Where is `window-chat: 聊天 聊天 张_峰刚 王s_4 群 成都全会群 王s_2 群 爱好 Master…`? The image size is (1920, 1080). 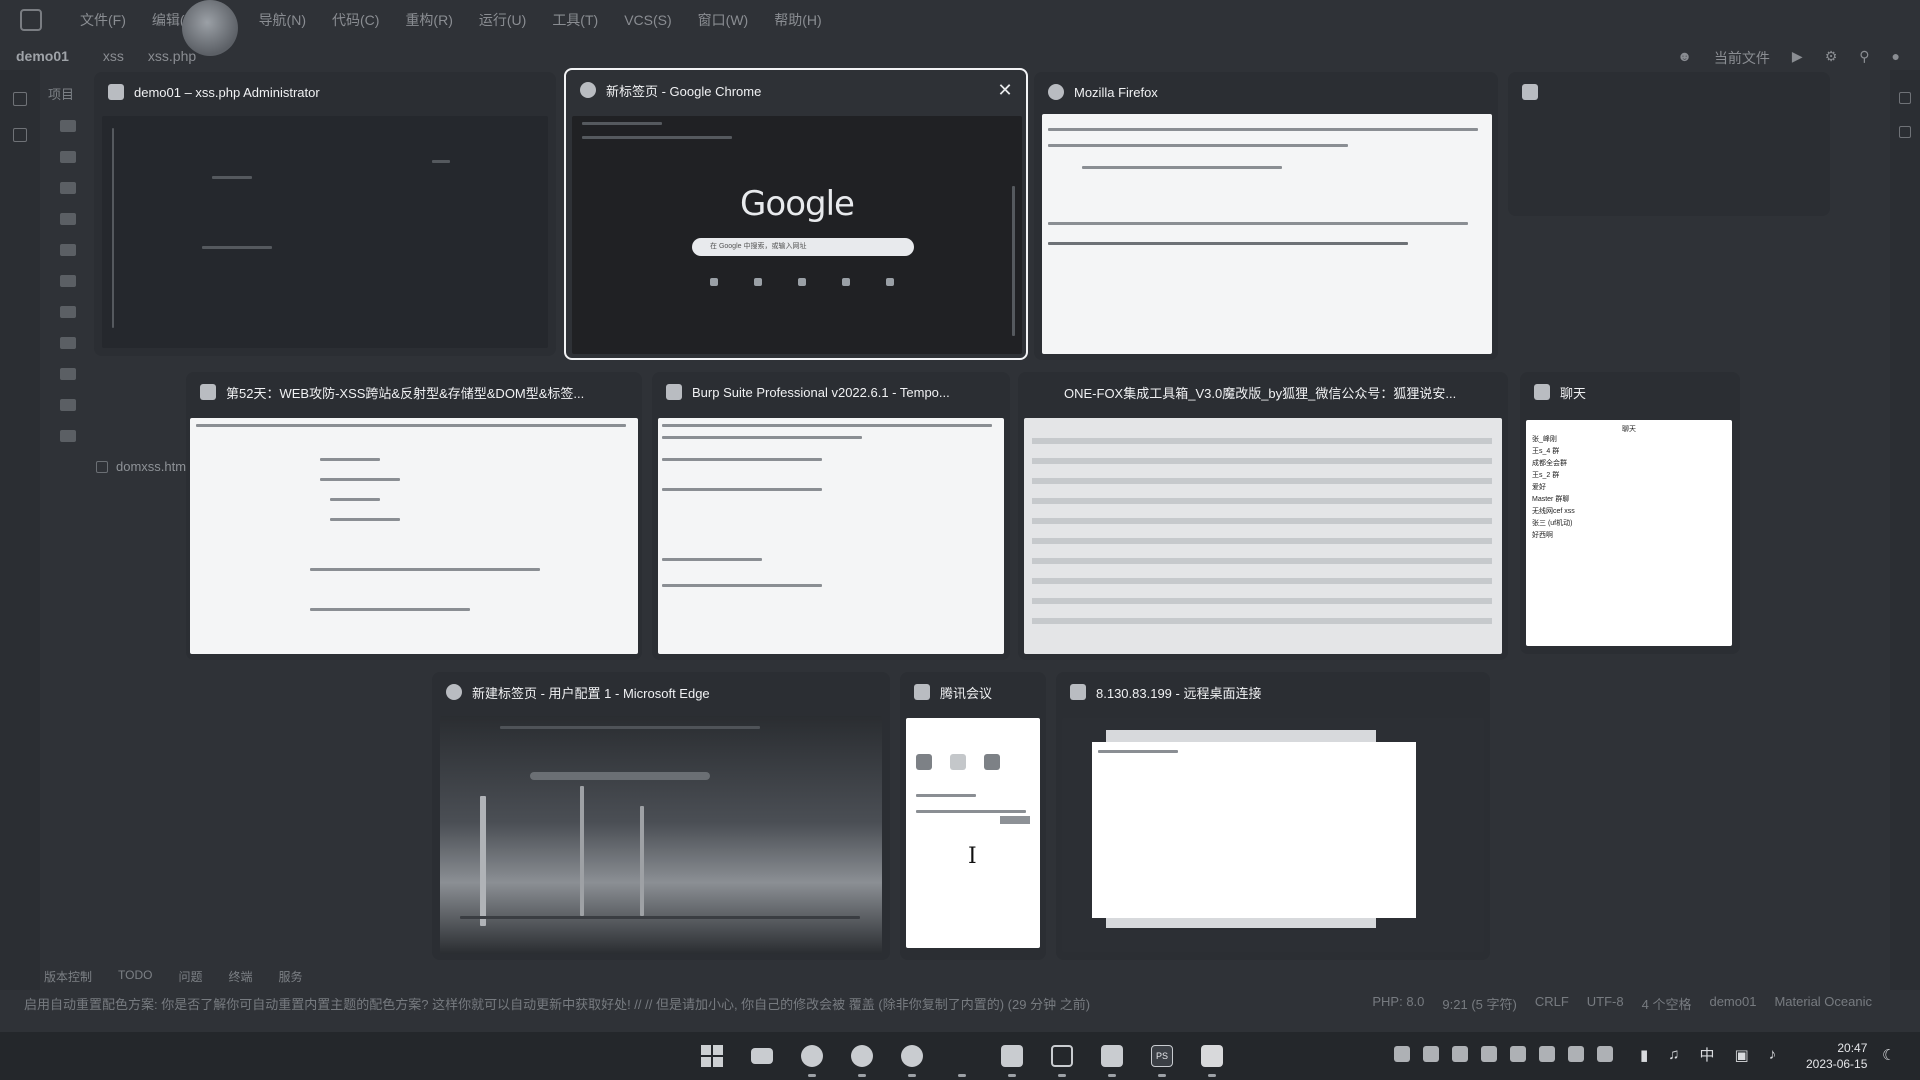
window-chat: 聊天 聊天 张_峰刚 王s_4 群 成都全会群 王s_2 群 爱好 Master… is located at coordinates (1630, 513).